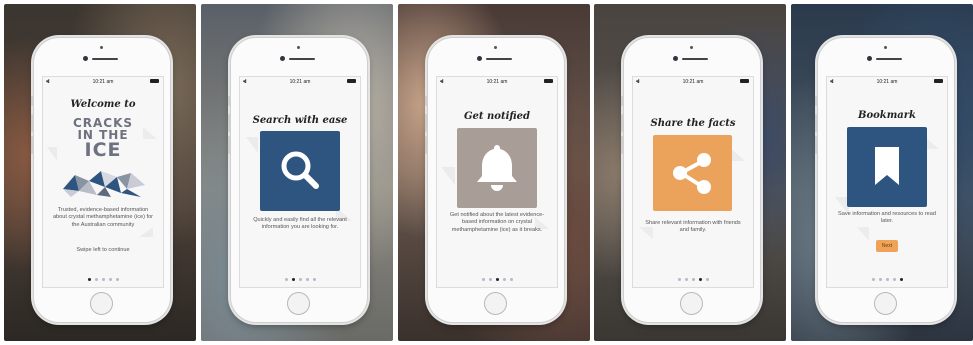  Describe the element at coordinates (300, 120) in the screenshot. I see `screen-title: Search with ease` at that location.